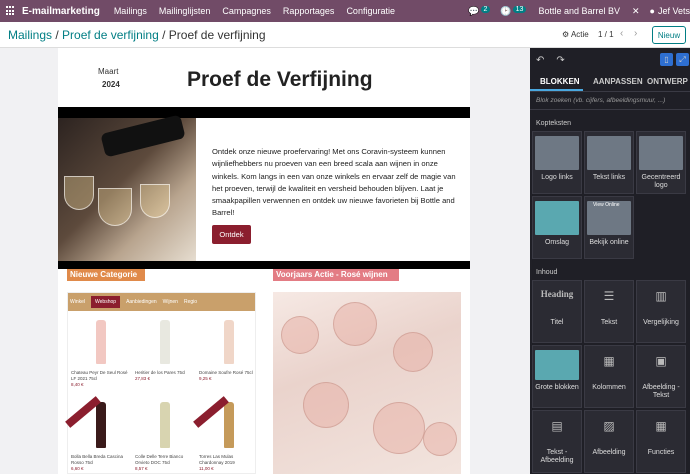 The height and width of the screenshot is (474, 690). Describe the element at coordinates (609, 322) in the screenshot. I see `block-label: Tekst` at that location.